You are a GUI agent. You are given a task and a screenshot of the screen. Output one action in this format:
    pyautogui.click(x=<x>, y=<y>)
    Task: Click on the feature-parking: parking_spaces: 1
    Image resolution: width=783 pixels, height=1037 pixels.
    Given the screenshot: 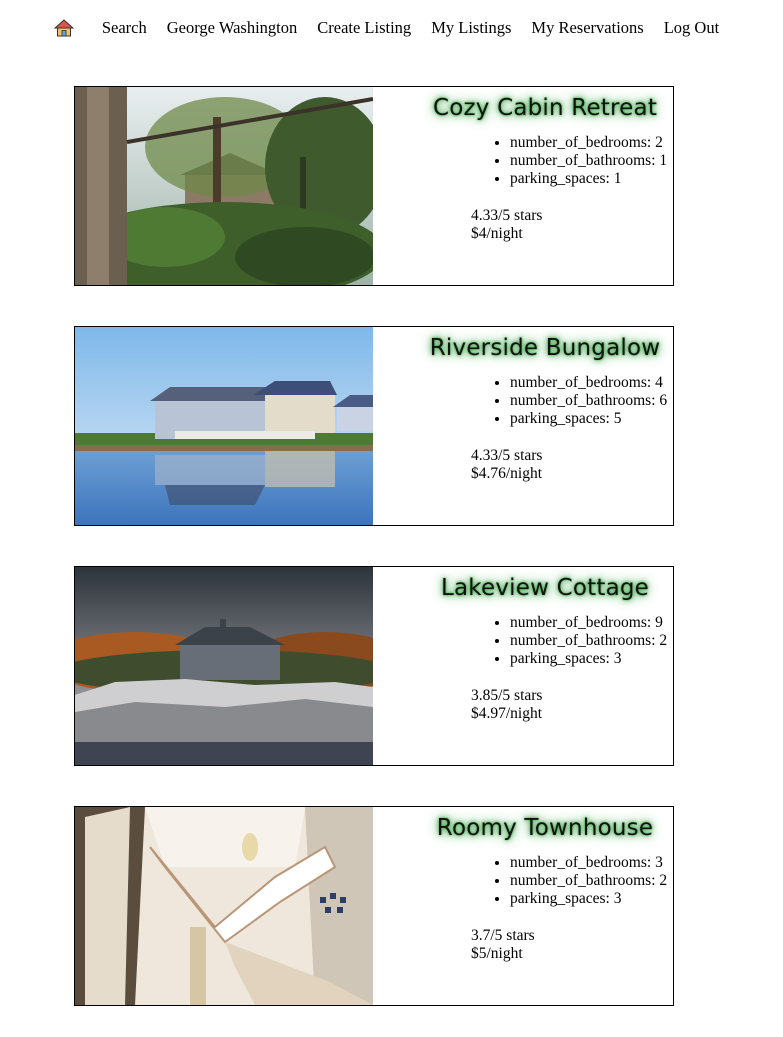 What is the action you would take?
    pyautogui.click(x=588, y=179)
    